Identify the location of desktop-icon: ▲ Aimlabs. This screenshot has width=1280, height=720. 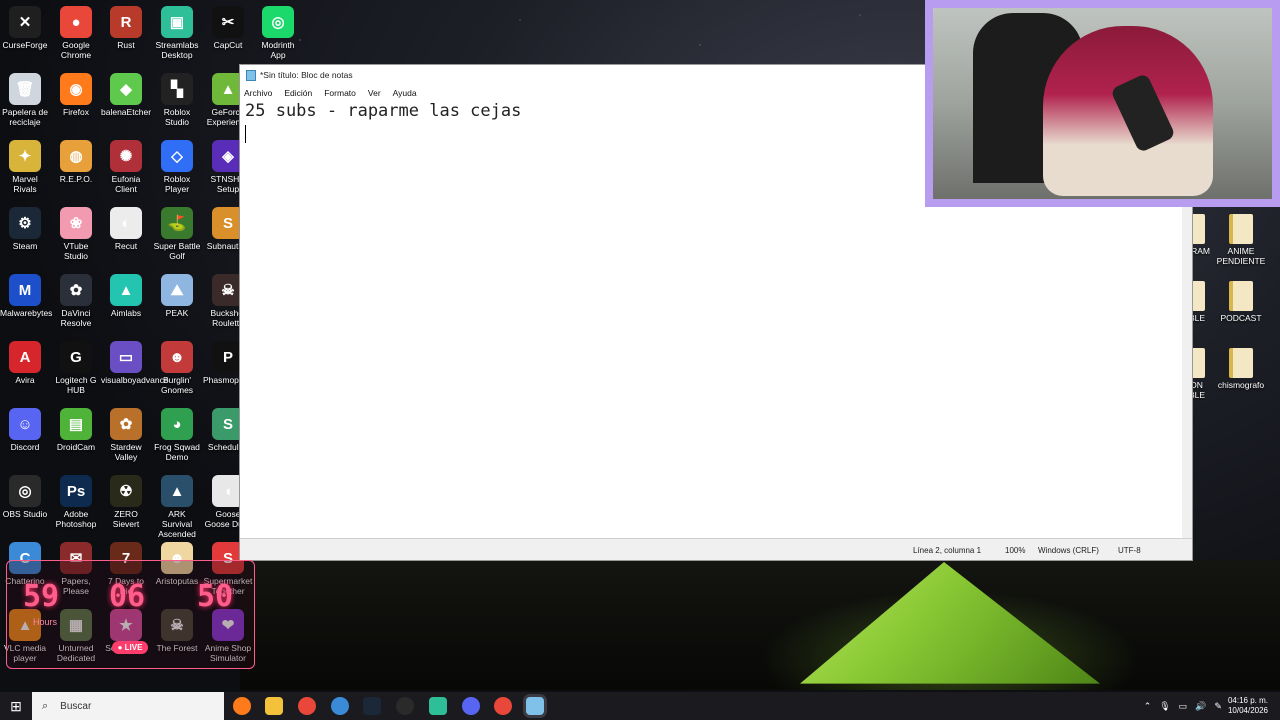
(126, 293).